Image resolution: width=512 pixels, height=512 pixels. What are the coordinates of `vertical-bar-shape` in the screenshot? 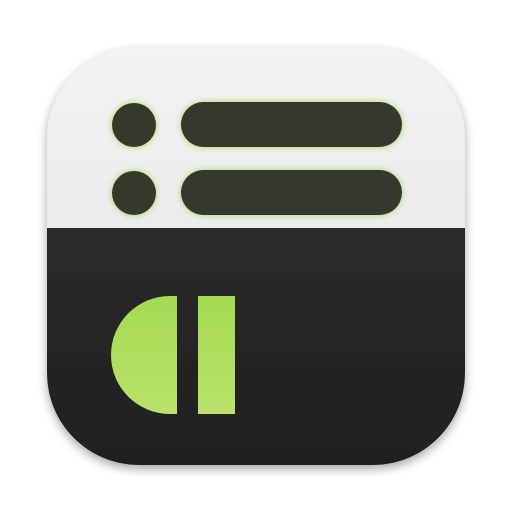 It's located at (216, 355).